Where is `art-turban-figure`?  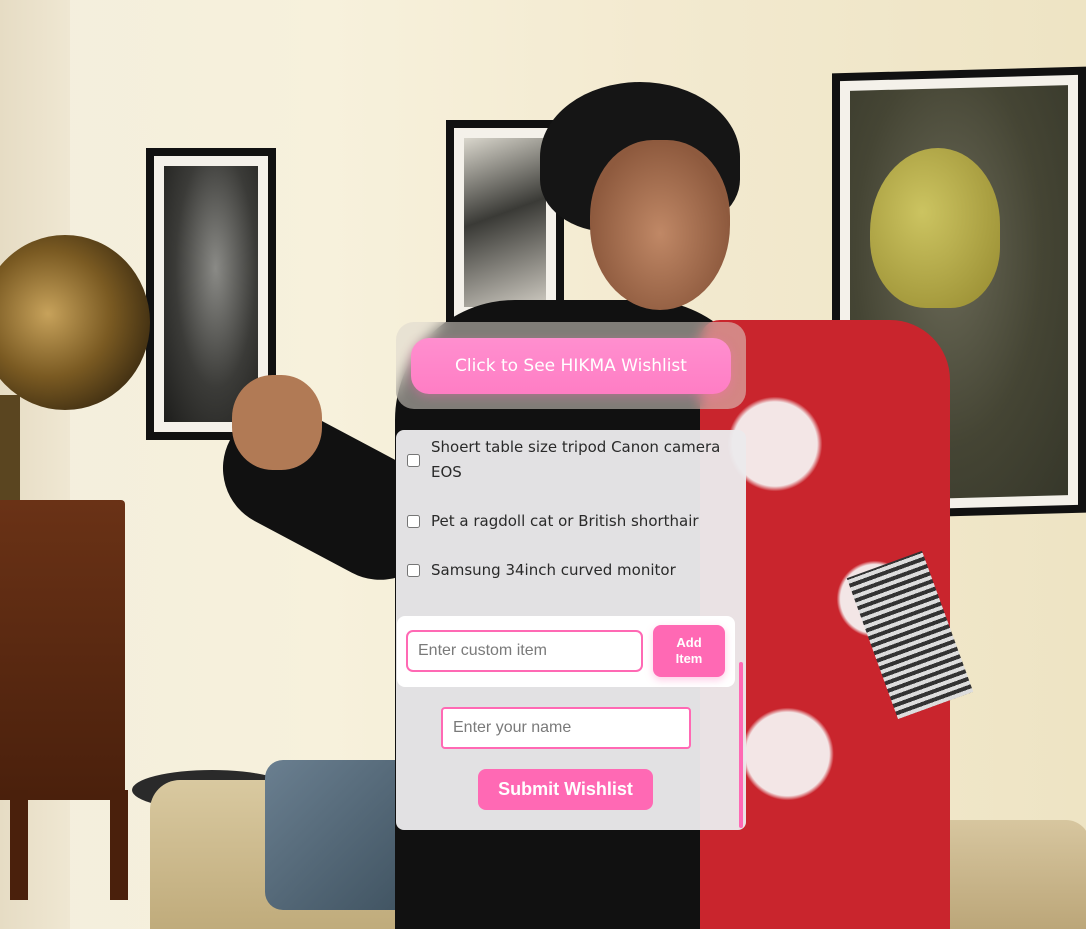
art-turban-figure is located at coordinates (935, 228).